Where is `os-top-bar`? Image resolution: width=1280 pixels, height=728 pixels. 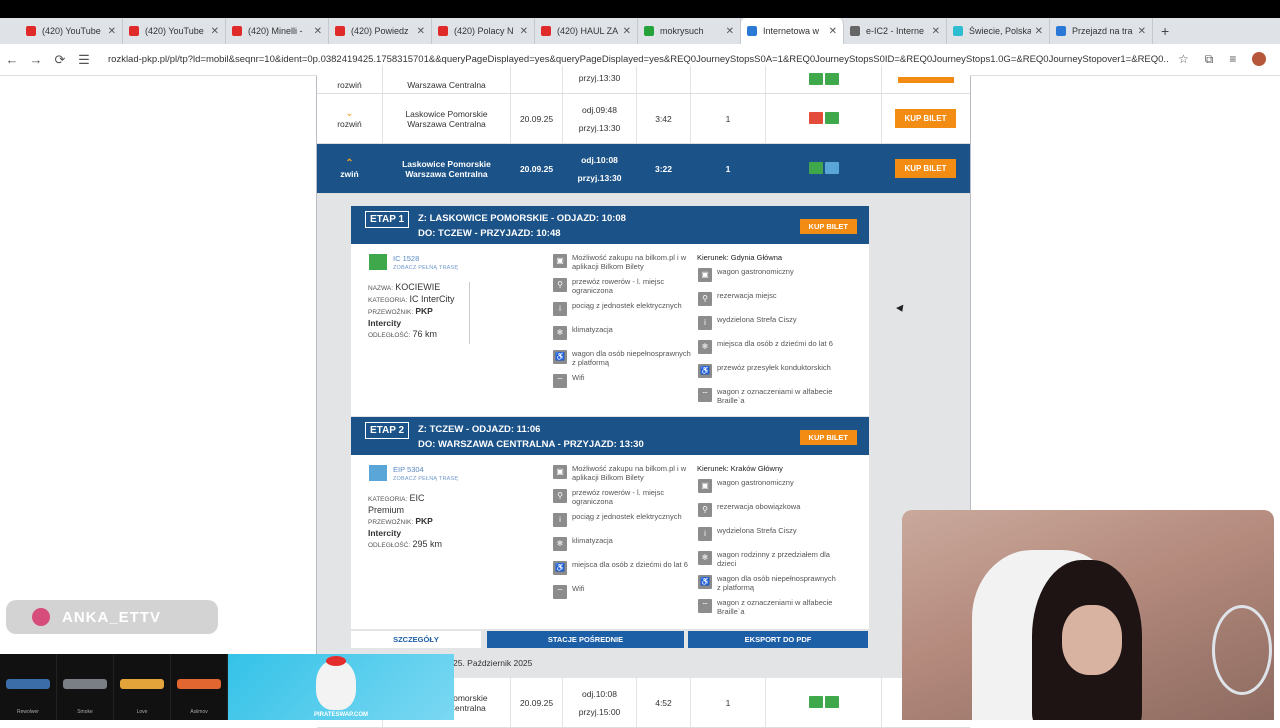
os-top-bar is located at coordinates (640, 9).